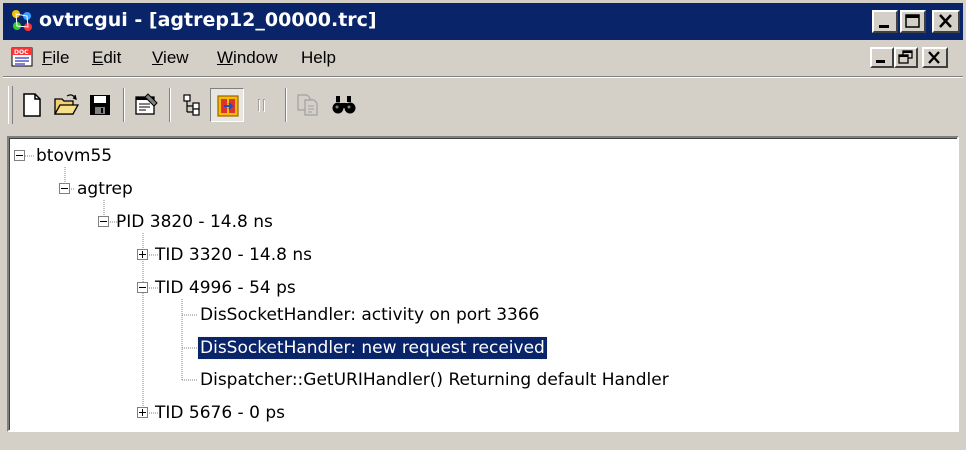  Describe the element at coordinates (483, 77) in the screenshot. I see `toolbar-divider` at that location.